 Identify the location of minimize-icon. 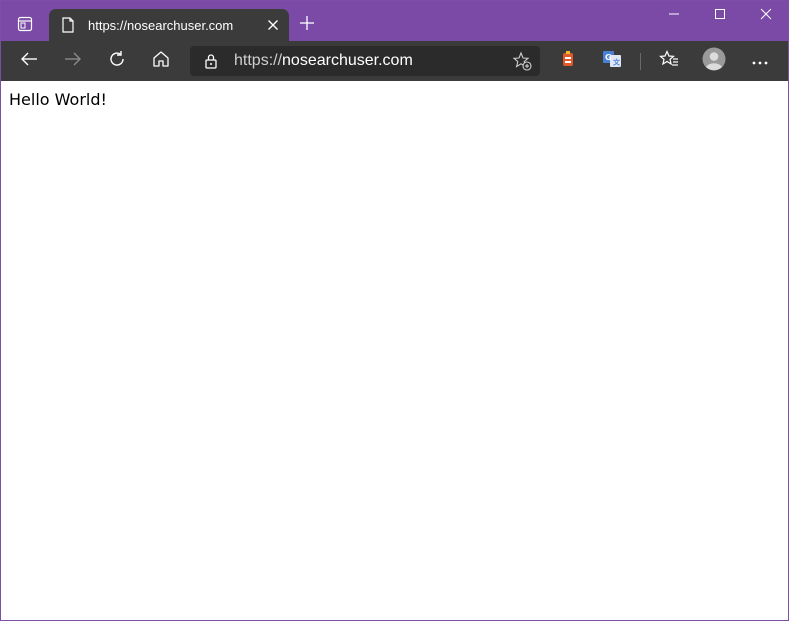
(674, 16).